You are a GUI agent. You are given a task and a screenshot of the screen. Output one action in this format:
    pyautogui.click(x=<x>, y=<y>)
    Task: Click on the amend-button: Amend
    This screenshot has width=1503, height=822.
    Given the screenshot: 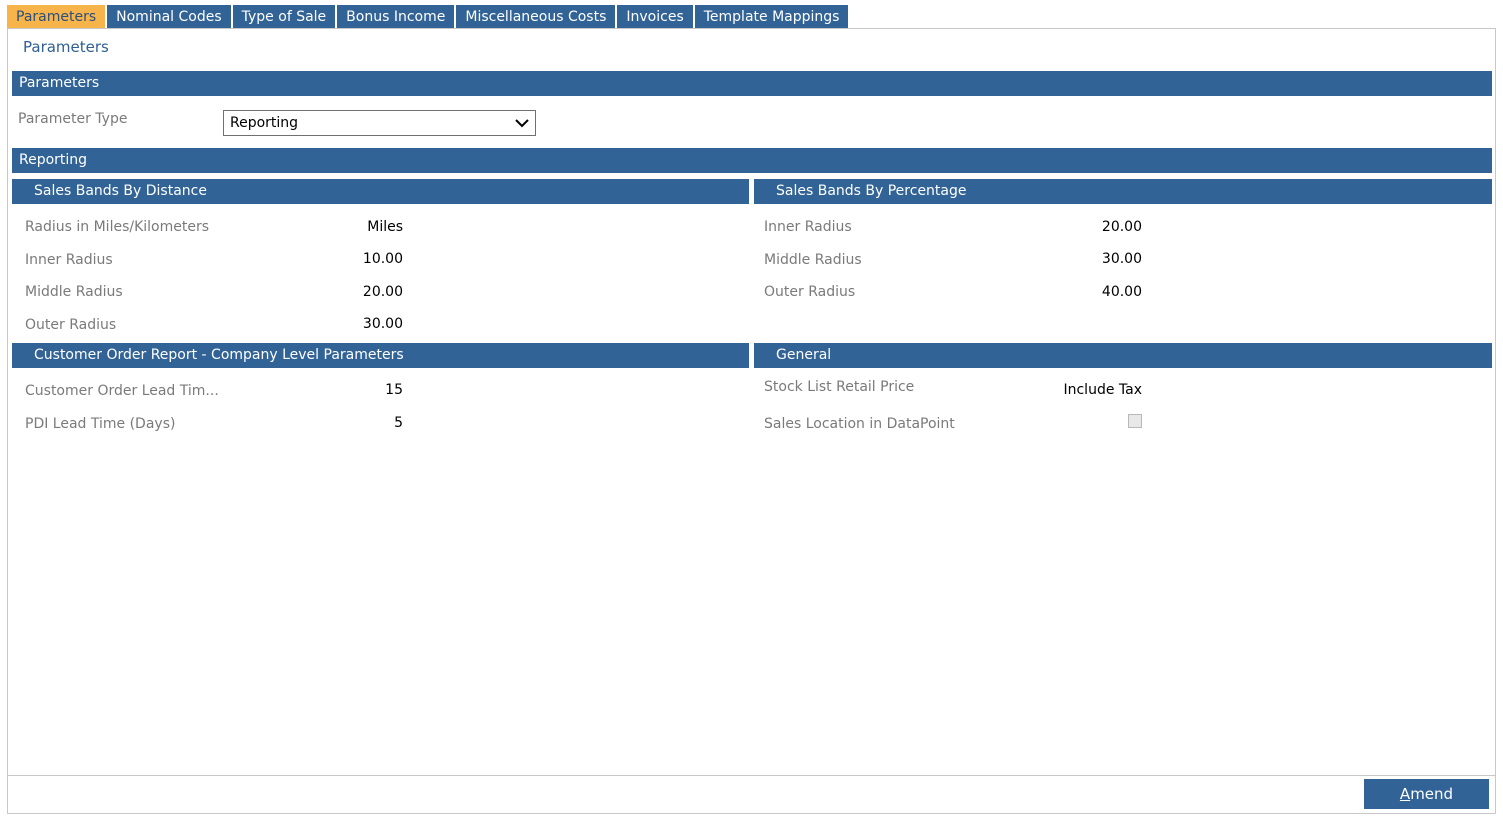 What is the action you would take?
    pyautogui.click(x=1426, y=794)
    